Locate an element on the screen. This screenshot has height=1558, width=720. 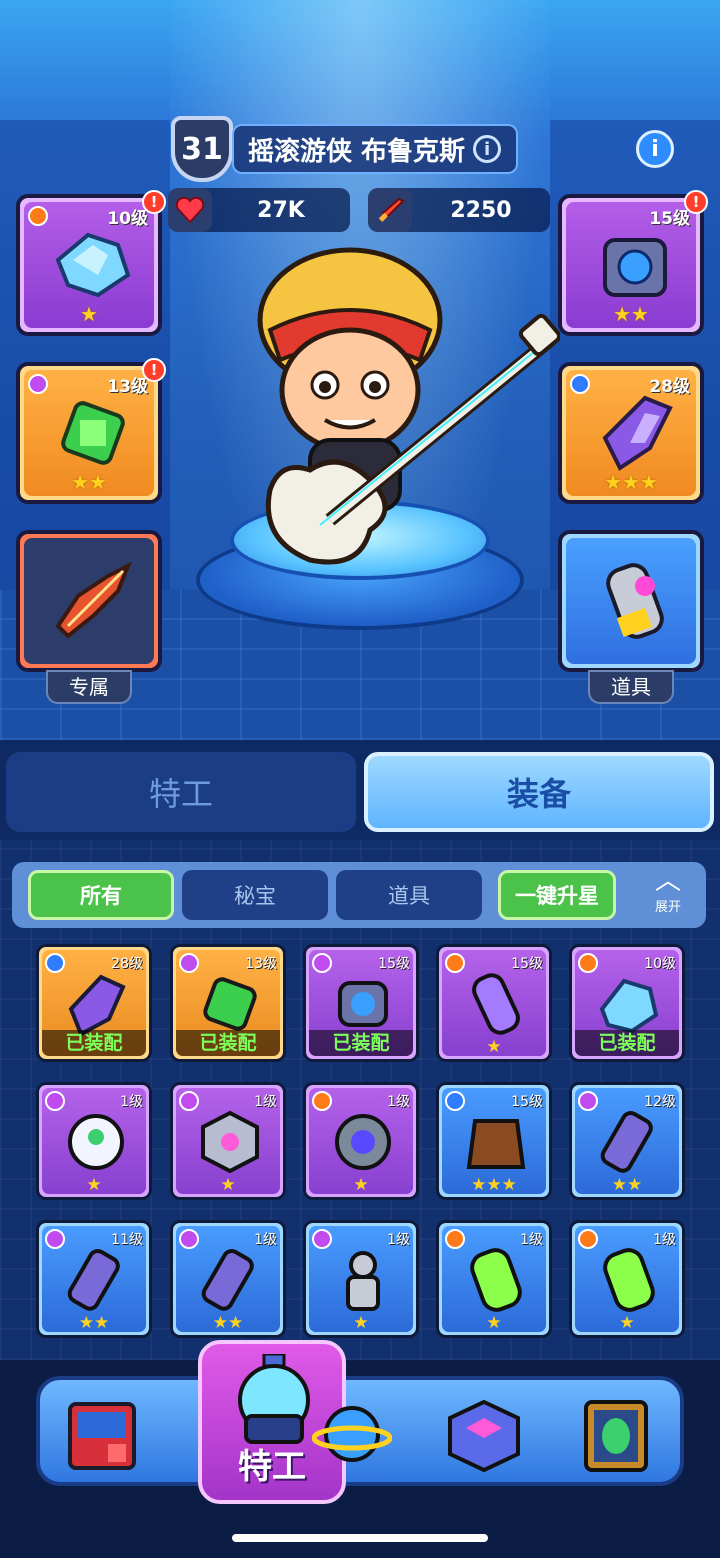
shop-machine-icon is located at coordinates (102, 1436).